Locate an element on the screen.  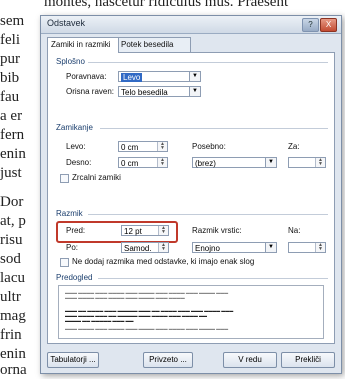
document-top-line: montes, nascetur ridiculus mus. Praesent is located at coordinates (166, 5).